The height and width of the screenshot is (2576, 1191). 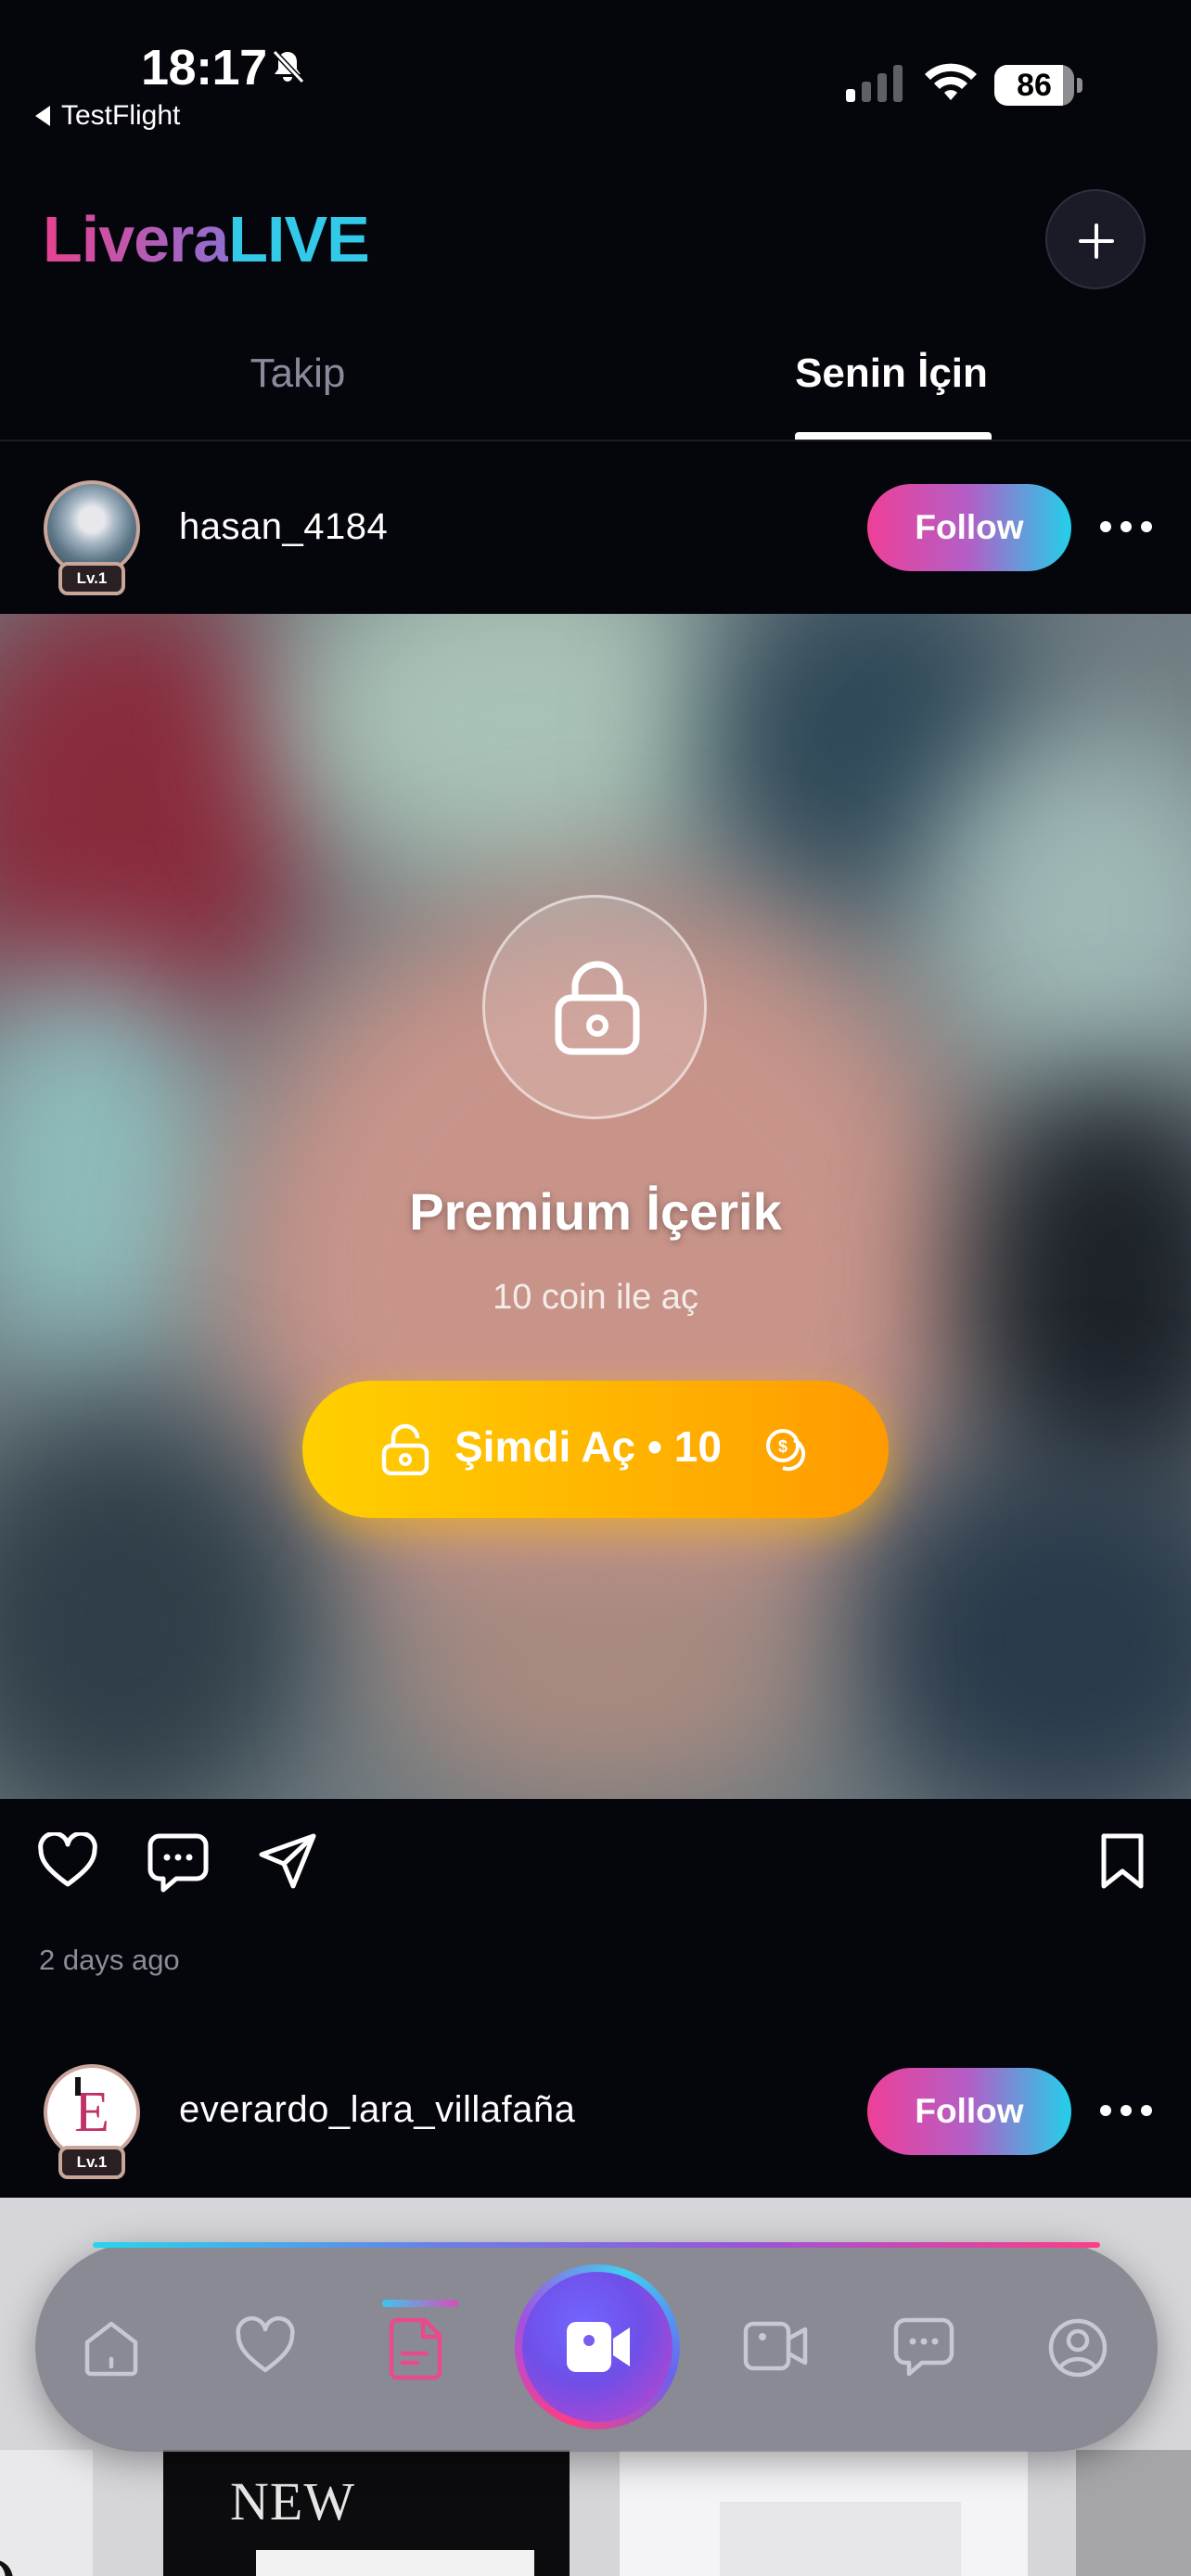 What do you see at coordinates (894, 436) in the screenshot?
I see `active-tab-indicator` at bounding box center [894, 436].